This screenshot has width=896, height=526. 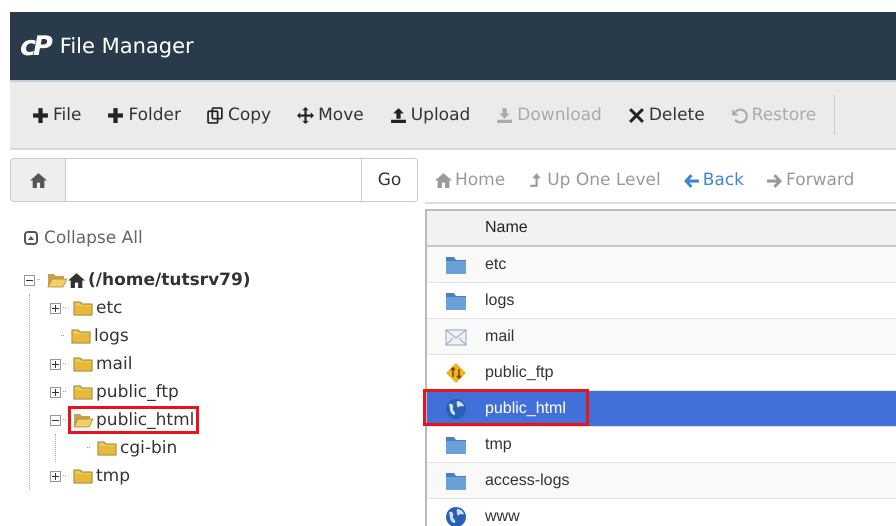 What do you see at coordinates (57, 115) in the screenshot?
I see `toolbar-button: File` at bounding box center [57, 115].